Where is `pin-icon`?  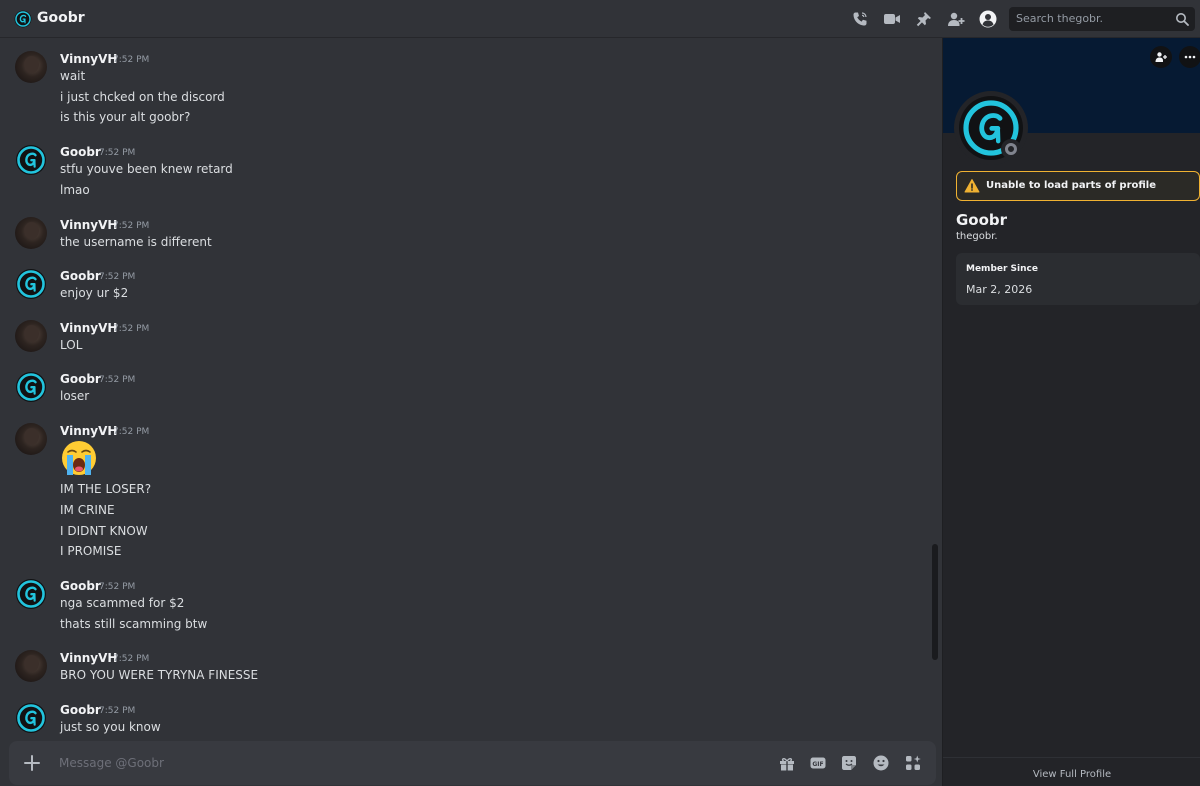 pin-icon is located at coordinates (924, 19).